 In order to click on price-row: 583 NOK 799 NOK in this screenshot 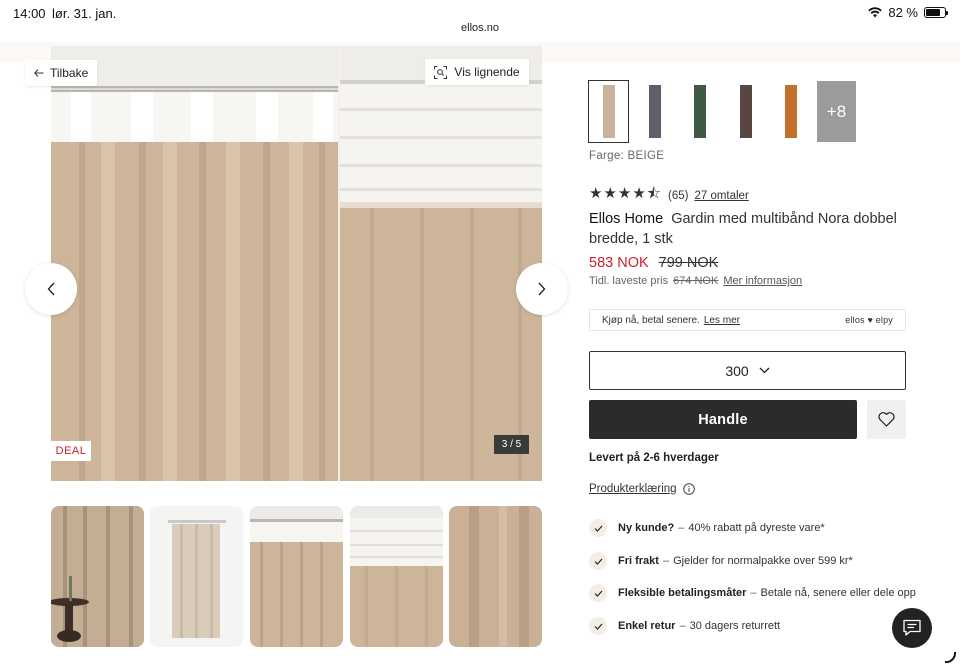, I will do `click(653, 263)`.